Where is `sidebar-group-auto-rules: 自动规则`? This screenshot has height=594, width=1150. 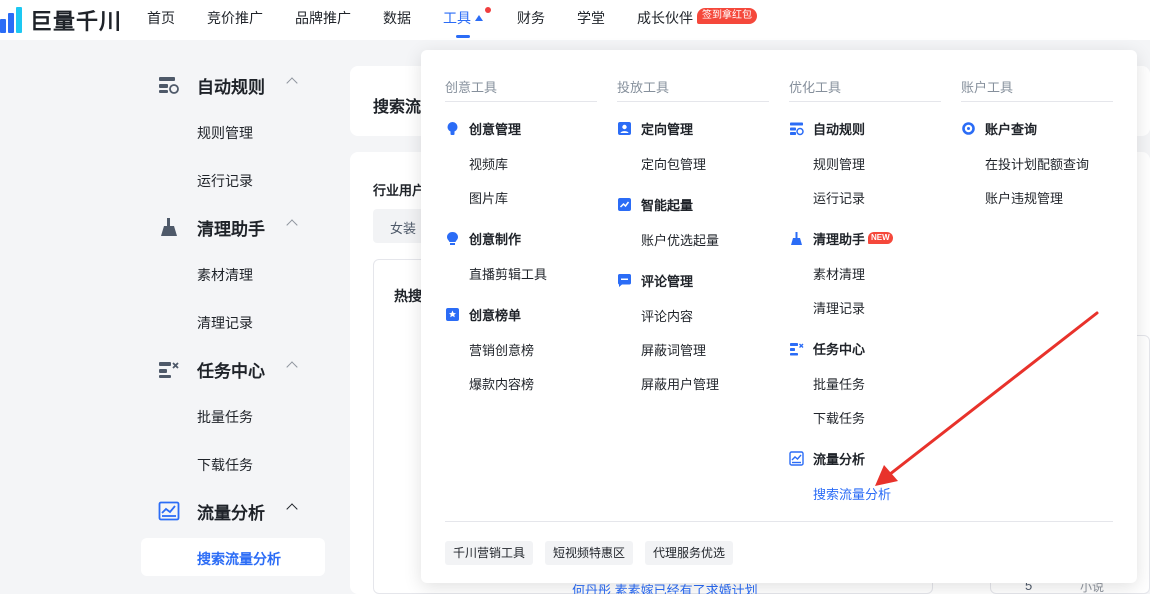 sidebar-group-auto-rules: 自动规则 is located at coordinates (228, 85).